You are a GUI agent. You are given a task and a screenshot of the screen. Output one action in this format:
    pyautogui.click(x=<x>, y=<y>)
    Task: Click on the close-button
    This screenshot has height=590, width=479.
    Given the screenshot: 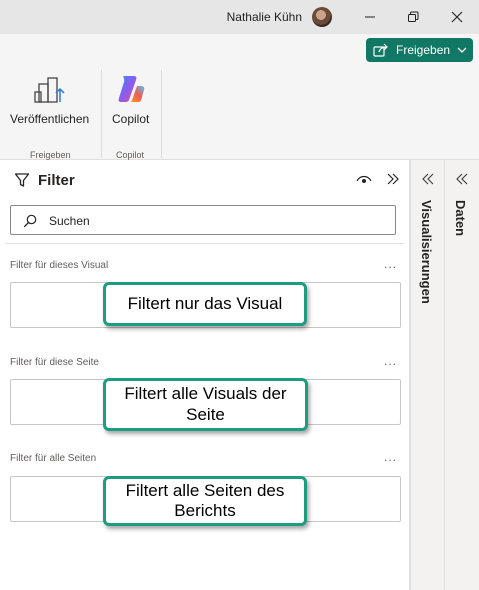 What is the action you would take?
    pyautogui.click(x=456, y=17)
    